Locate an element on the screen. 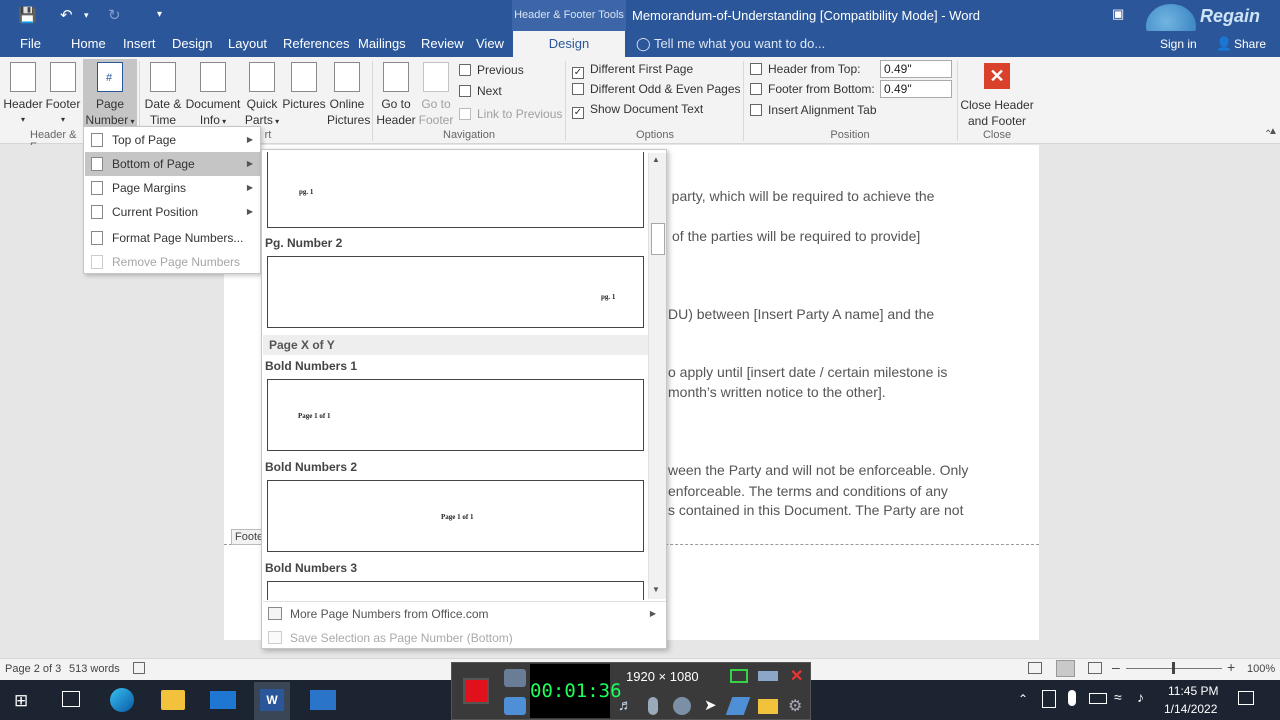  show-hidden-icons: ⌃ is located at coordinates (1023, 699).